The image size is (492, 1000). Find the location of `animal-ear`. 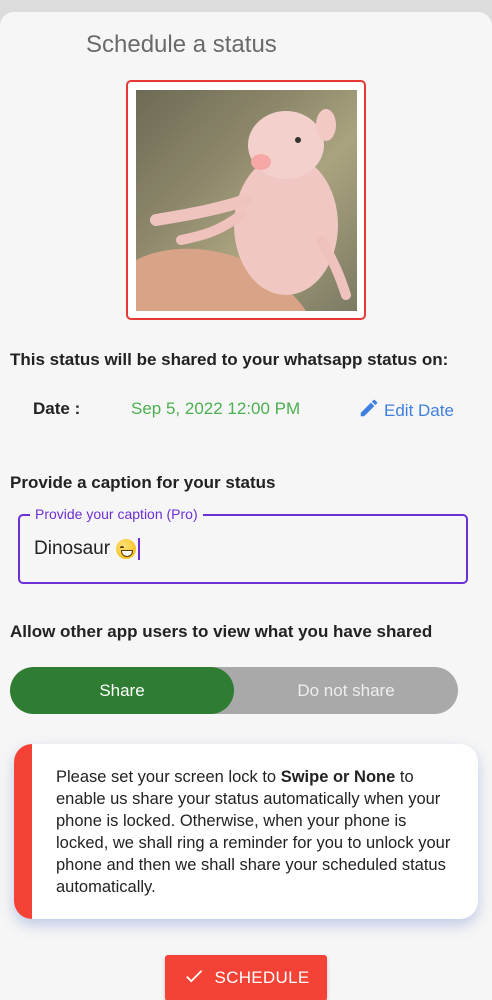

animal-ear is located at coordinates (326, 125).